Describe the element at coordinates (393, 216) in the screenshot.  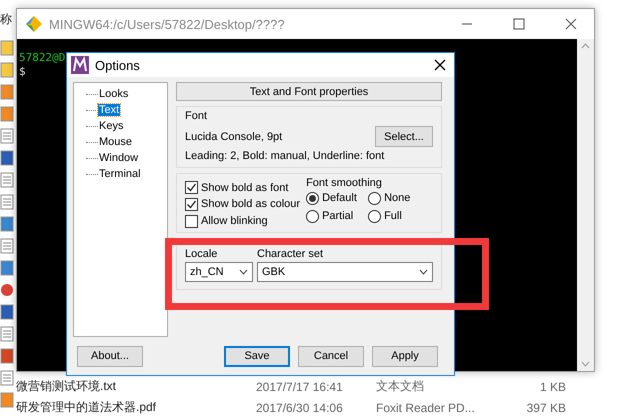
I see `radio-label: Full` at that location.